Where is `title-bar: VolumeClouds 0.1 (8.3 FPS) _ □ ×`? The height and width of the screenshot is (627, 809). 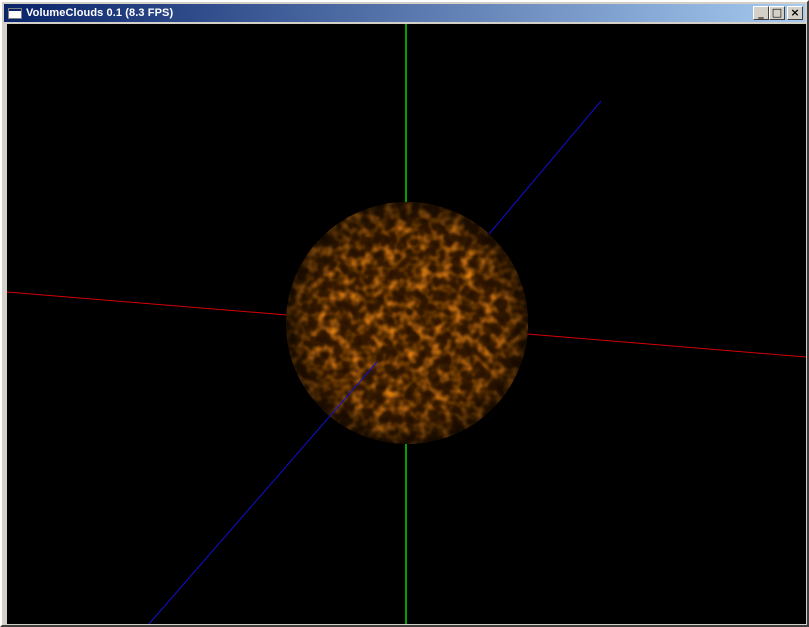 title-bar: VolumeClouds 0.1 (8.3 FPS) _ □ × is located at coordinates (404, 13).